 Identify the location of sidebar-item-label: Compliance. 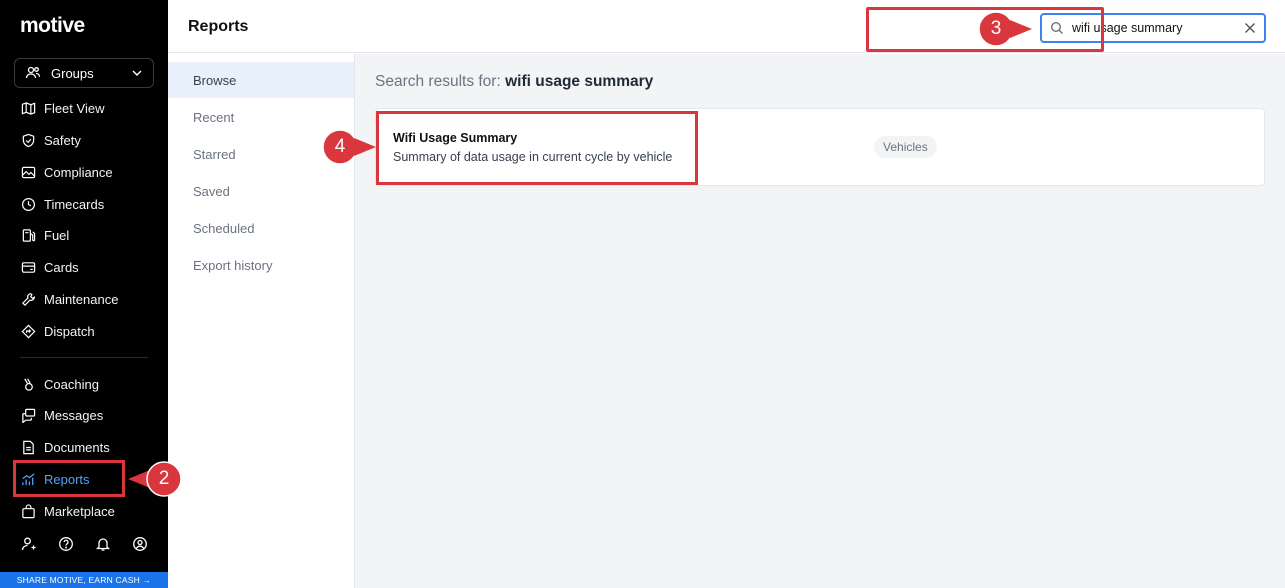
(78, 172).